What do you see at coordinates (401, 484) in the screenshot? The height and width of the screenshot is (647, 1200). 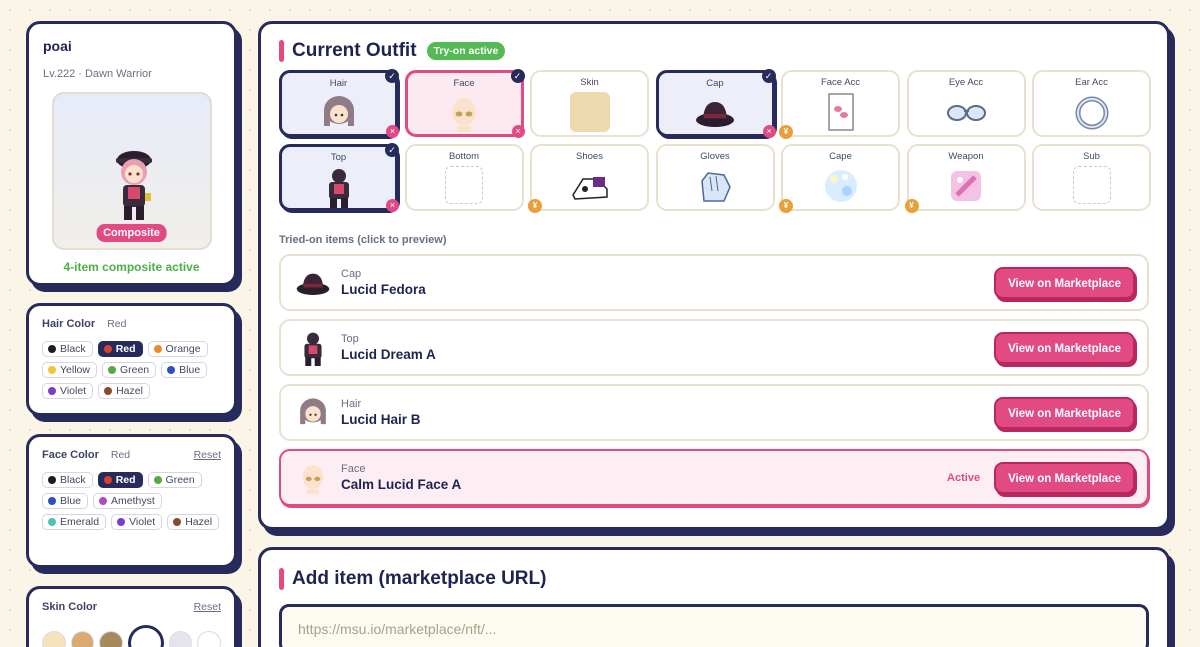 I see `tried-item-name: Calm Lucid Face A` at bounding box center [401, 484].